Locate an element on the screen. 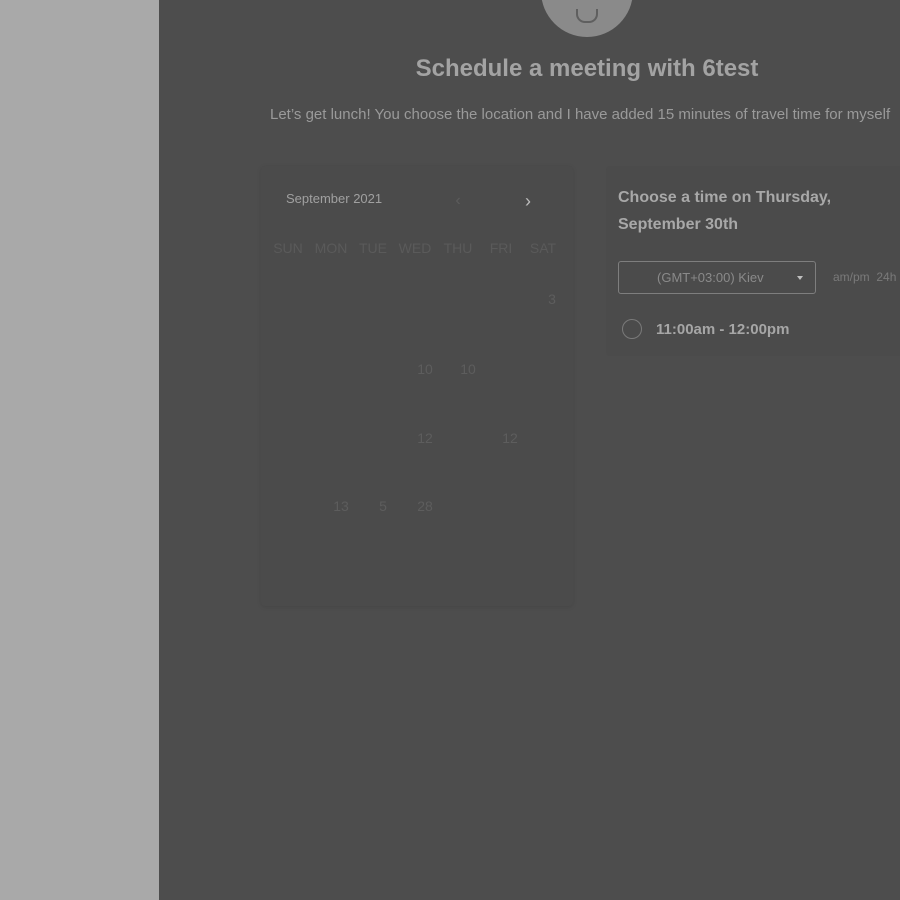  time-heading-line1: Choose a time on Thursday, is located at coordinates (725, 197).